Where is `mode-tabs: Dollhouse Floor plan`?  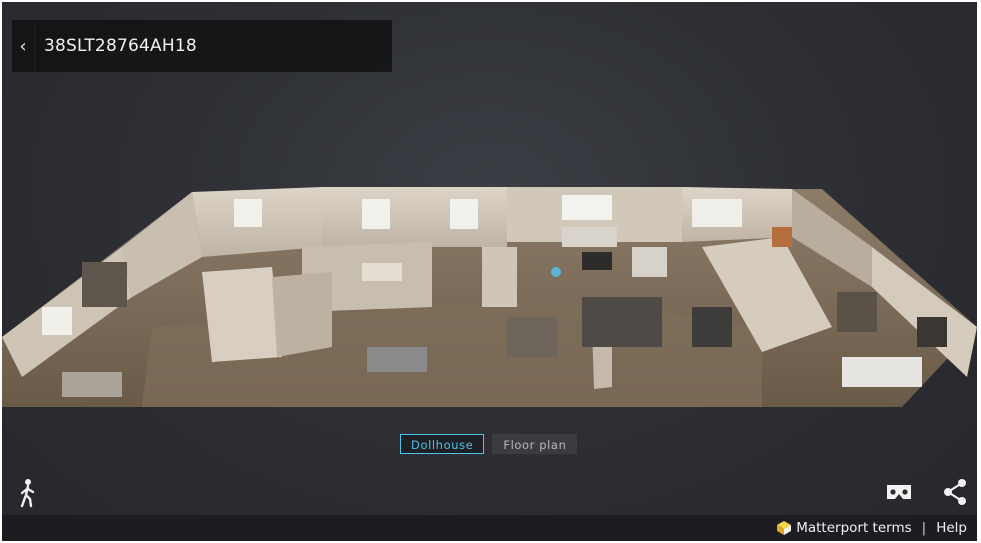 mode-tabs: Dollhouse Floor plan is located at coordinates (489, 444).